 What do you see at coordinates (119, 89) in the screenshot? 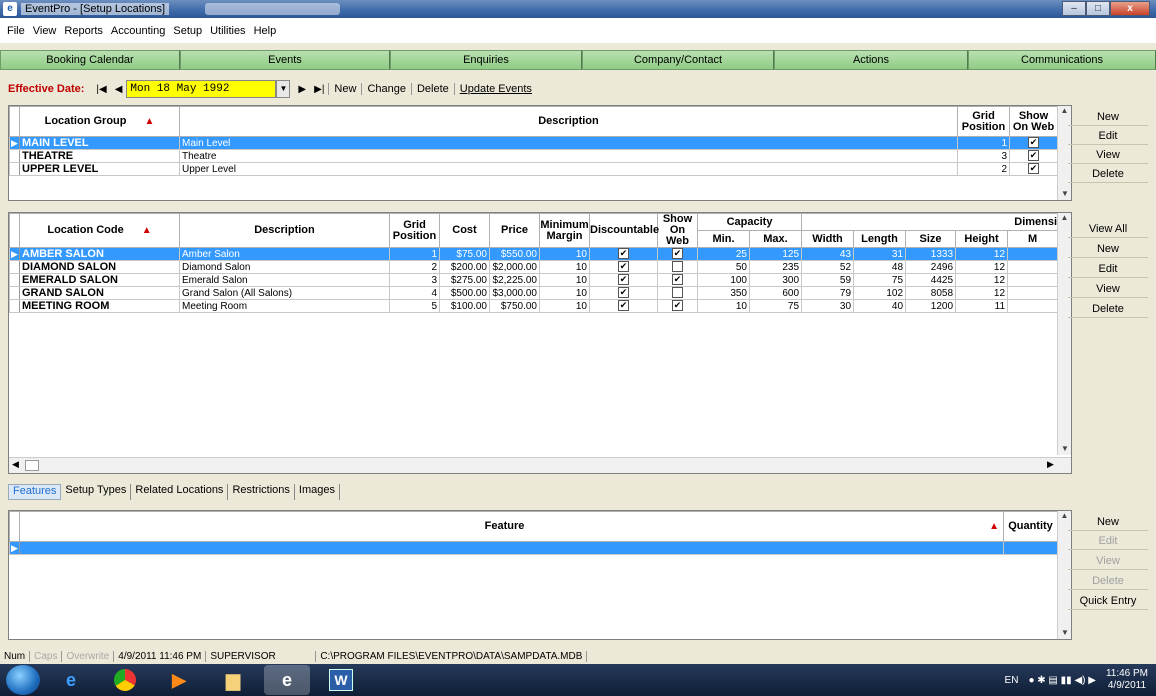
I see `previous-record-icon: ◀` at bounding box center [119, 89].